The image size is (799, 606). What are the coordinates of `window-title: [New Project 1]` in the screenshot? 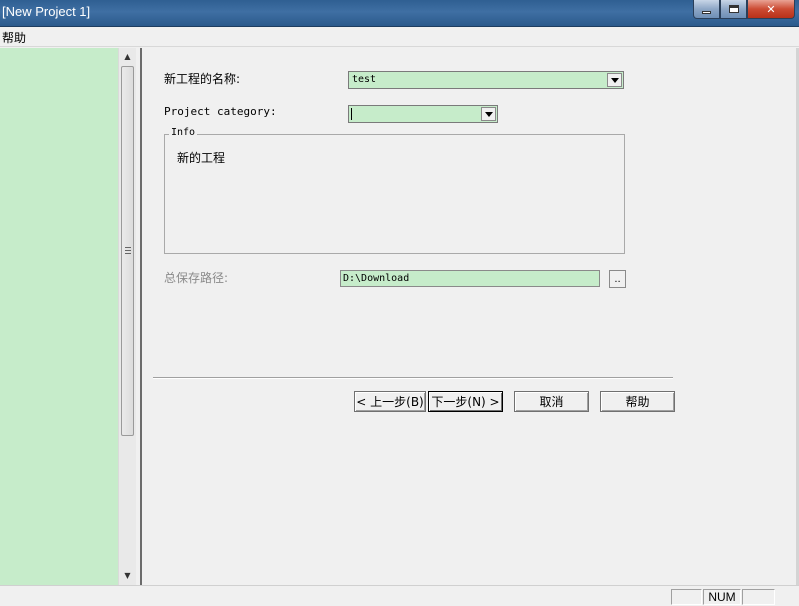 It's located at (46, 11).